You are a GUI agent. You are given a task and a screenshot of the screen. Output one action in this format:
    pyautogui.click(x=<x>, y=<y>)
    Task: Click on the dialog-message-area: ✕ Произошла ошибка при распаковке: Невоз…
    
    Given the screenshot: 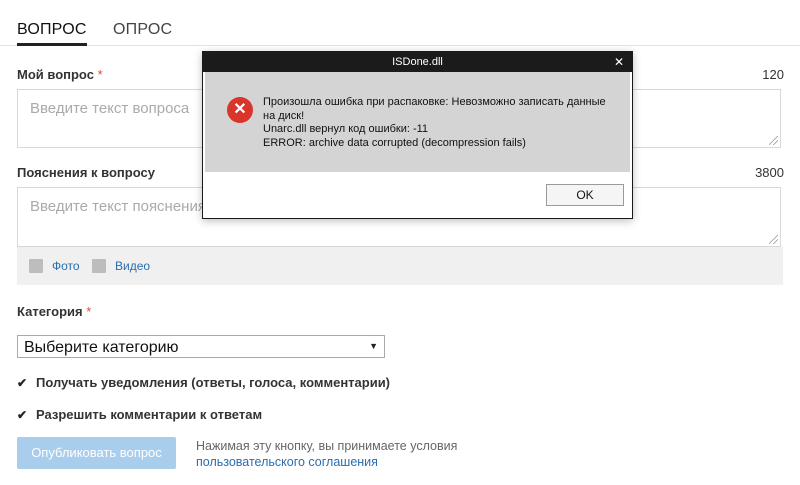 What is the action you would take?
    pyautogui.click(x=417, y=122)
    